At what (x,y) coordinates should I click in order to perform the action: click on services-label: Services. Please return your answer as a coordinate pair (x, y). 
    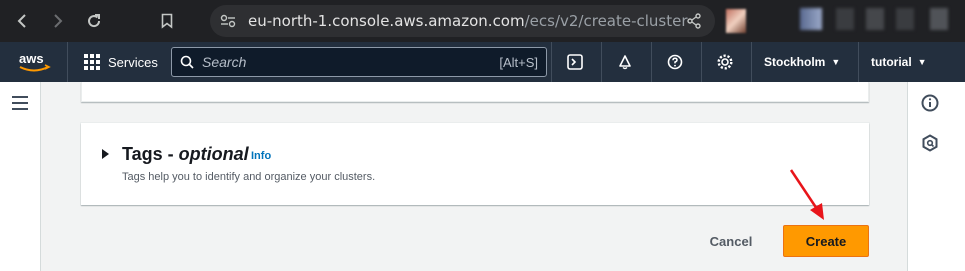
    Looking at the image, I should click on (133, 62).